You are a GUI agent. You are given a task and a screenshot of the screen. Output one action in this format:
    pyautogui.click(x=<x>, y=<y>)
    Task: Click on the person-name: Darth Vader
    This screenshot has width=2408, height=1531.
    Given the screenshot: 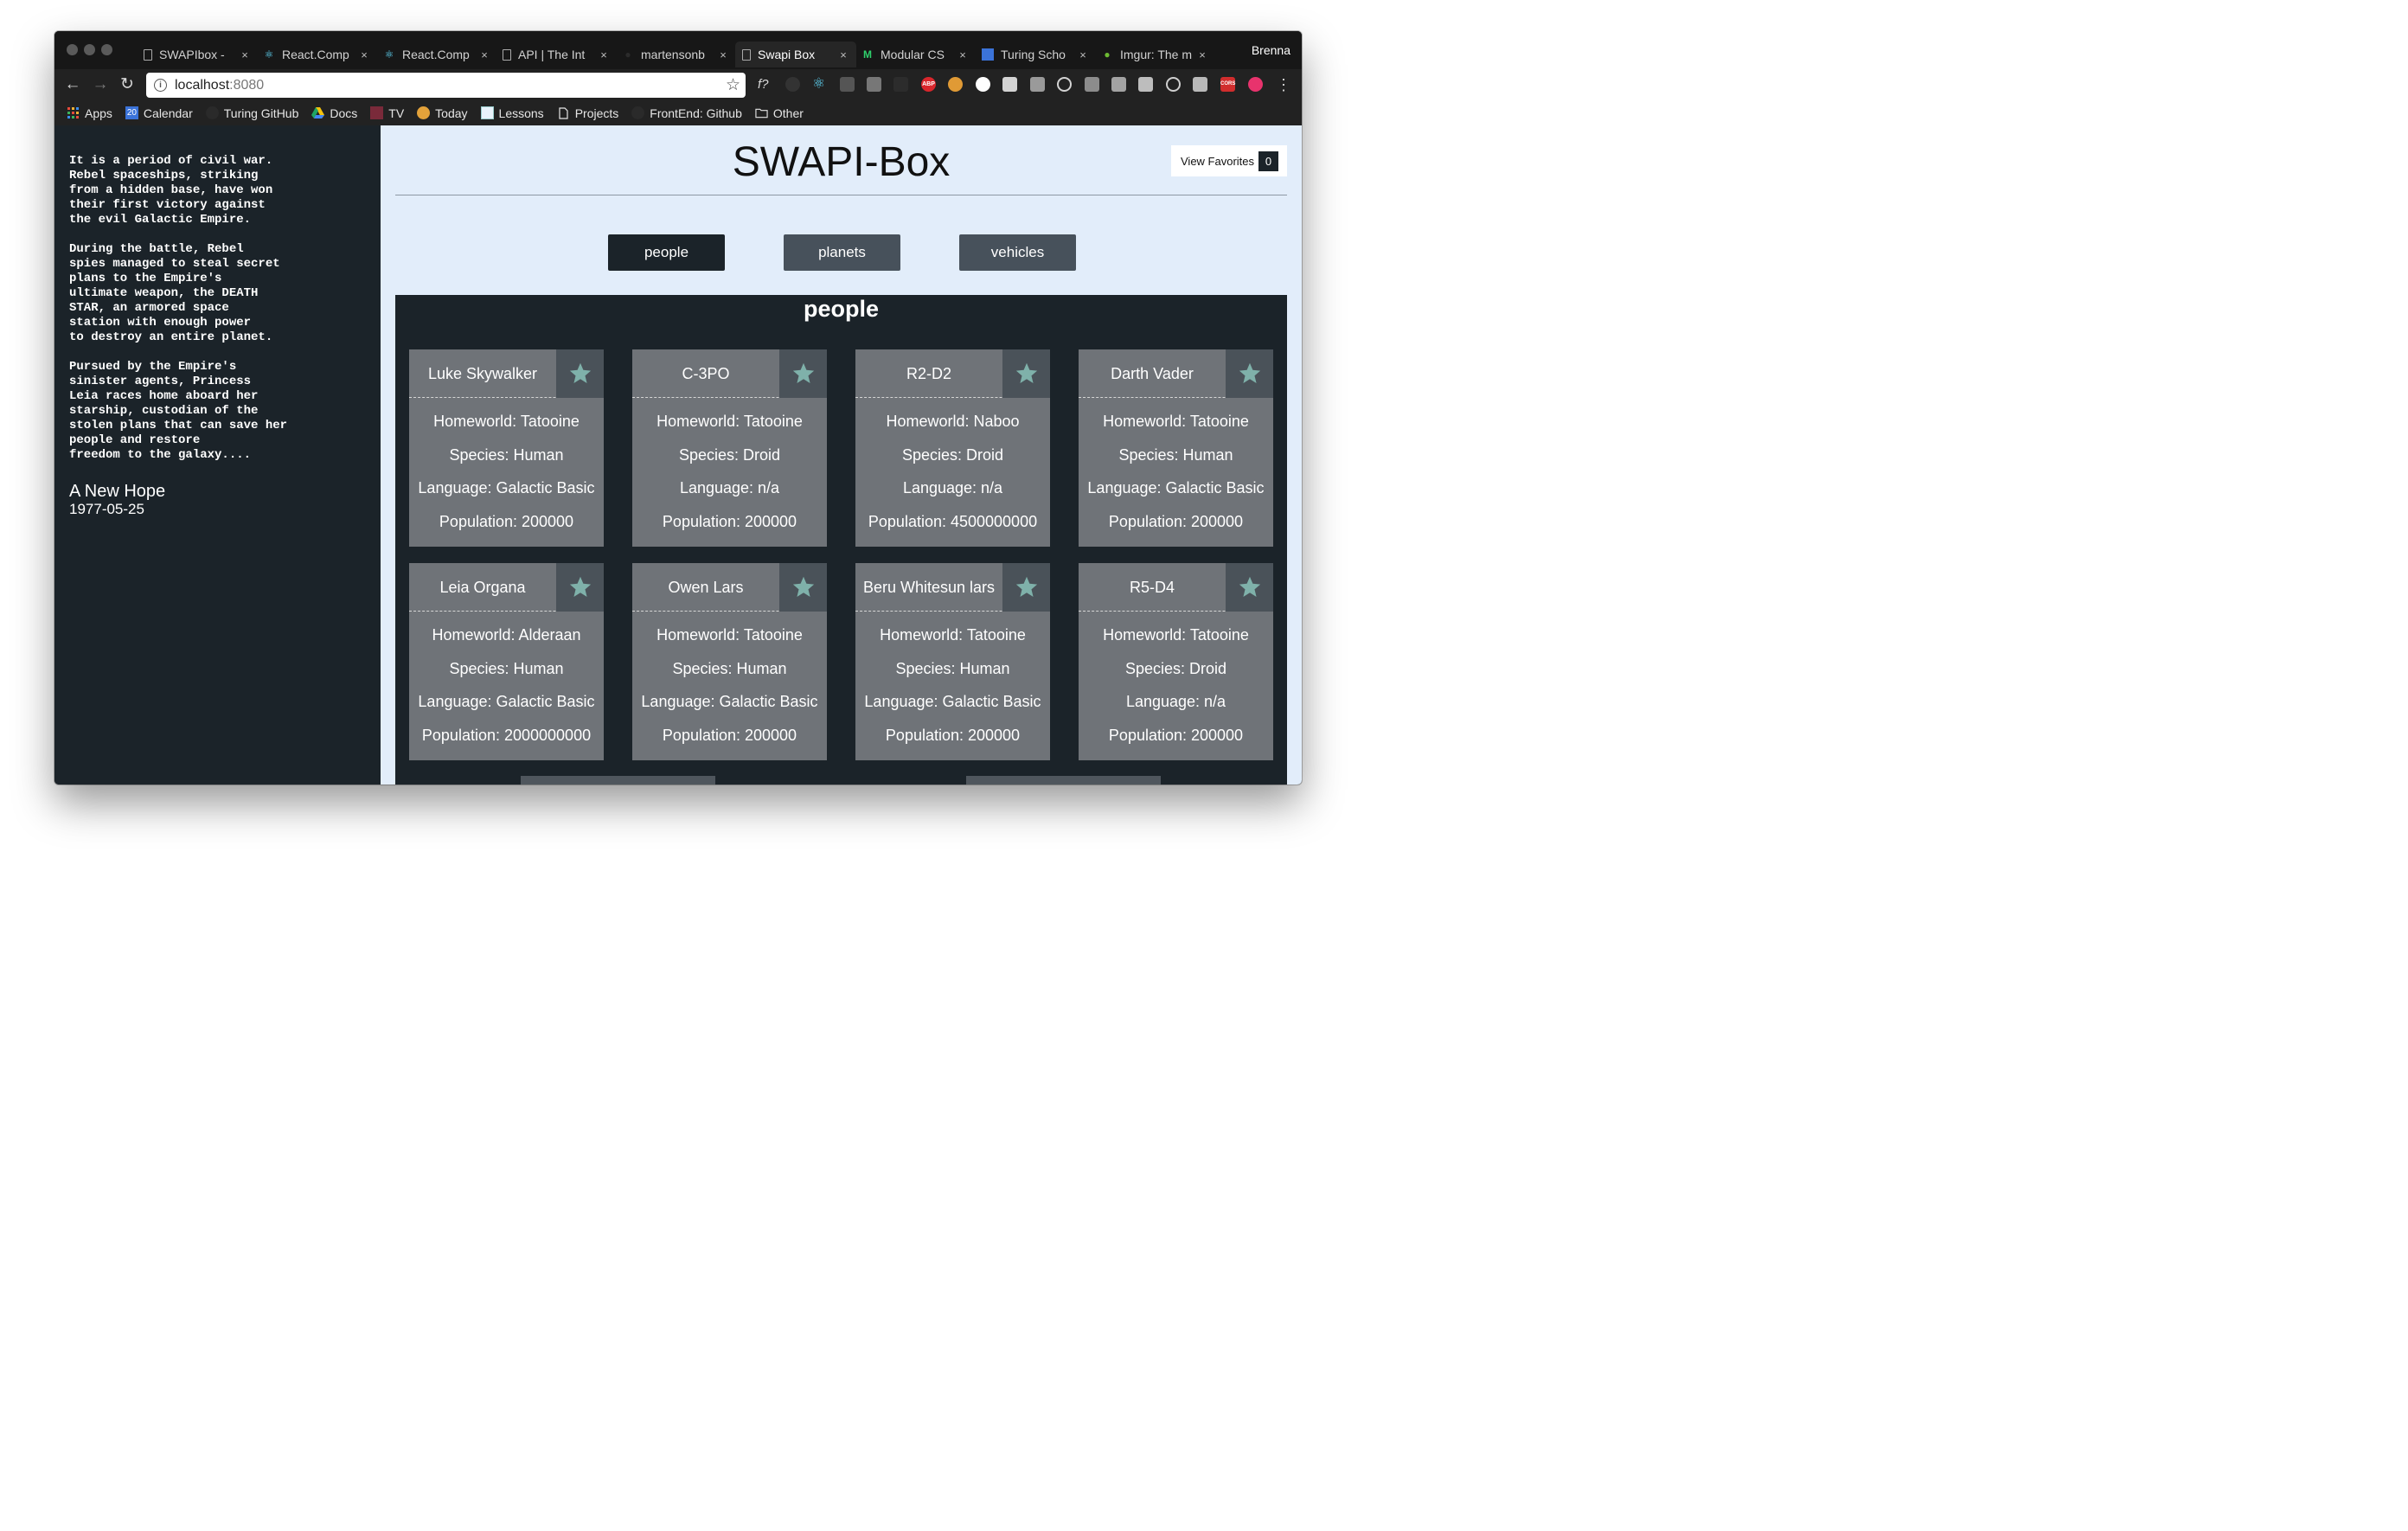 What is the action you would take?
    pyautogui.click(x=1152, y=373)
    